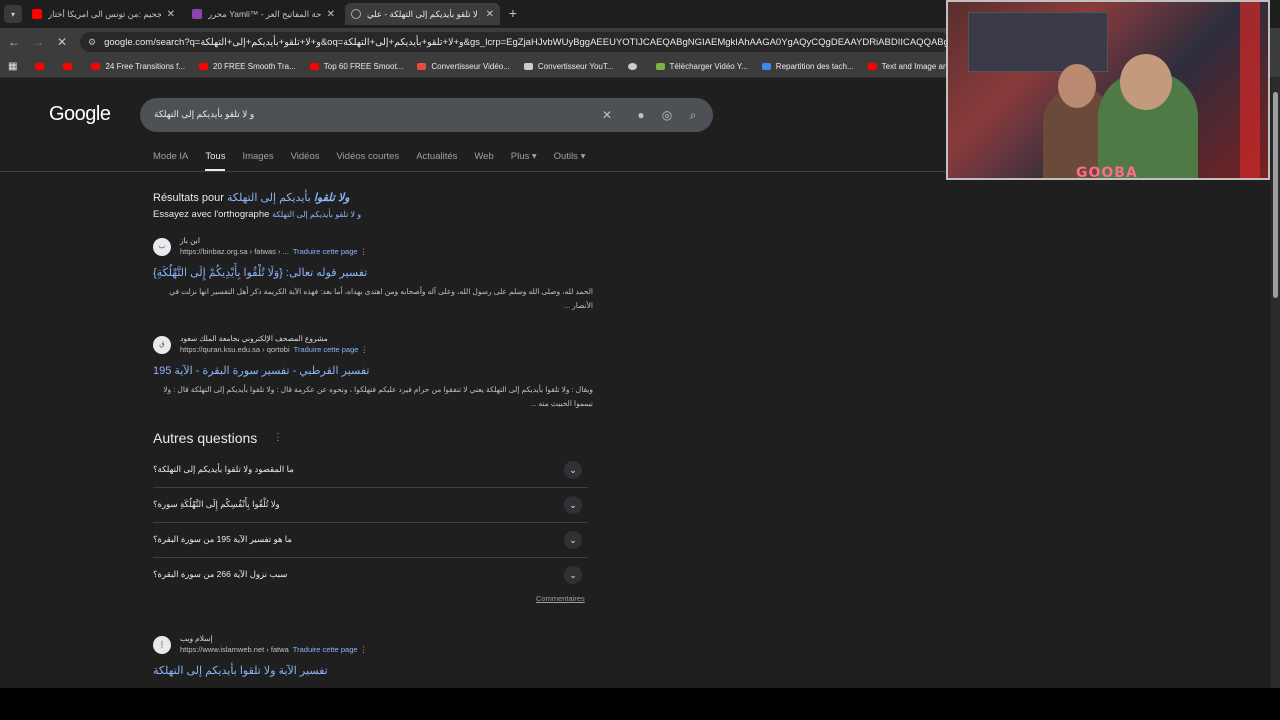  Describe the element at coordinates (640, 704) in the screenshot. I see `bottom-bar` at that location.